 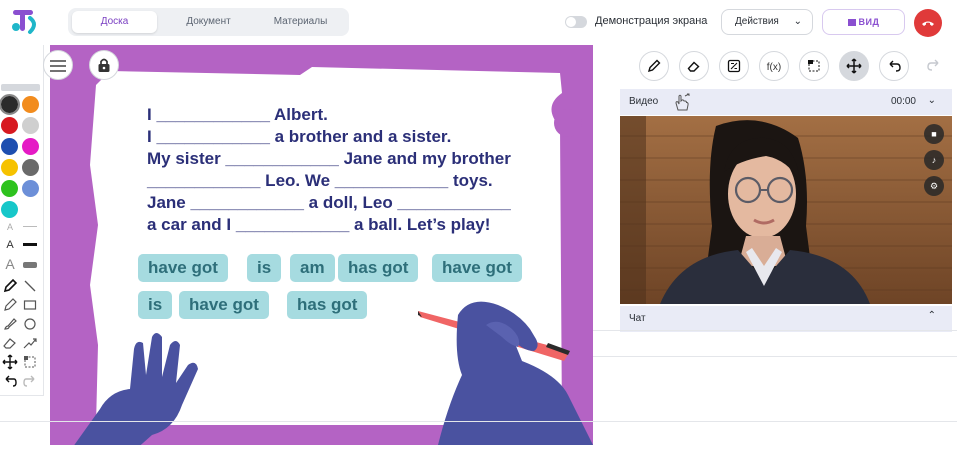 What do you see at coordinates (30, 244) in the screenshot?
I see `line-medium-icon` at bounding box center [30, 244].